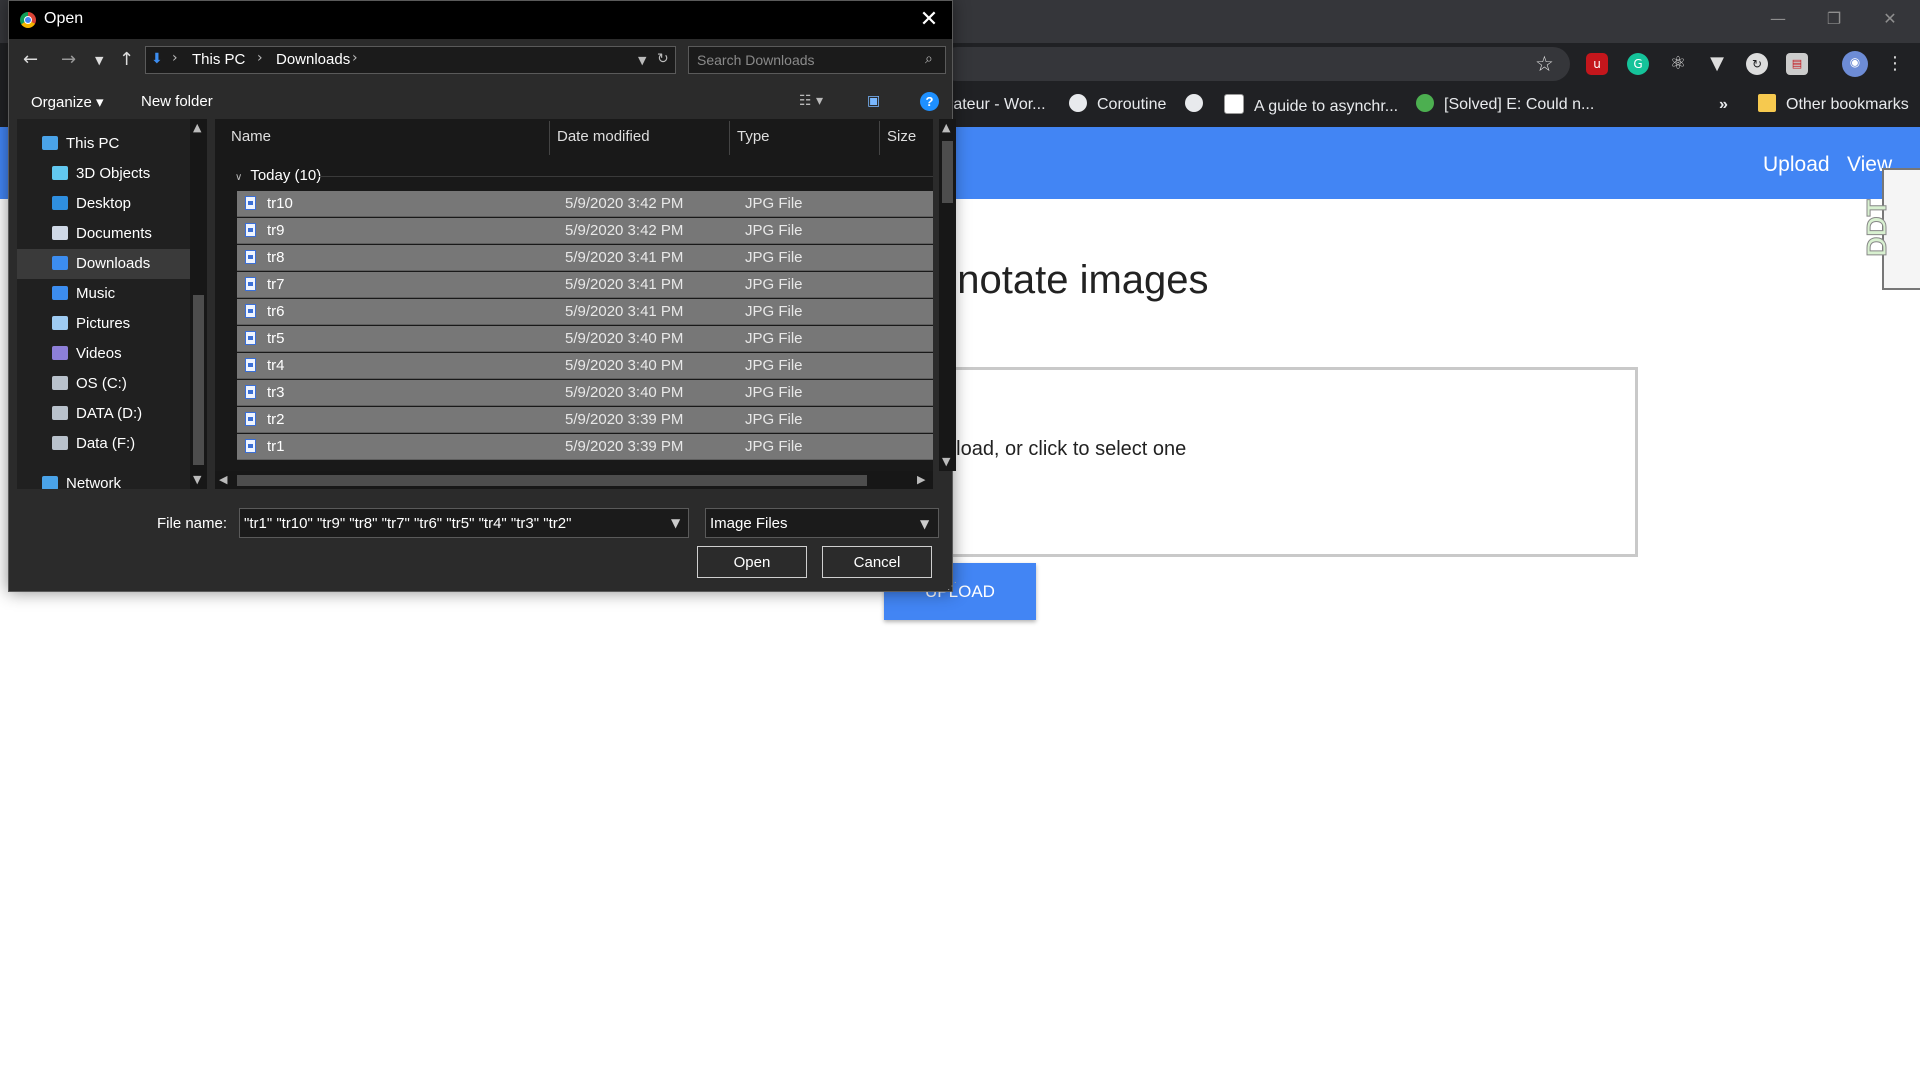 Image resolution: width=1920 pixels, height=1080 pixels. Describe the element at coordinates (585, 420) in the screenshot. I see `file-row: tr2 5/9/2020 3:39 PM JPG File` at that location.